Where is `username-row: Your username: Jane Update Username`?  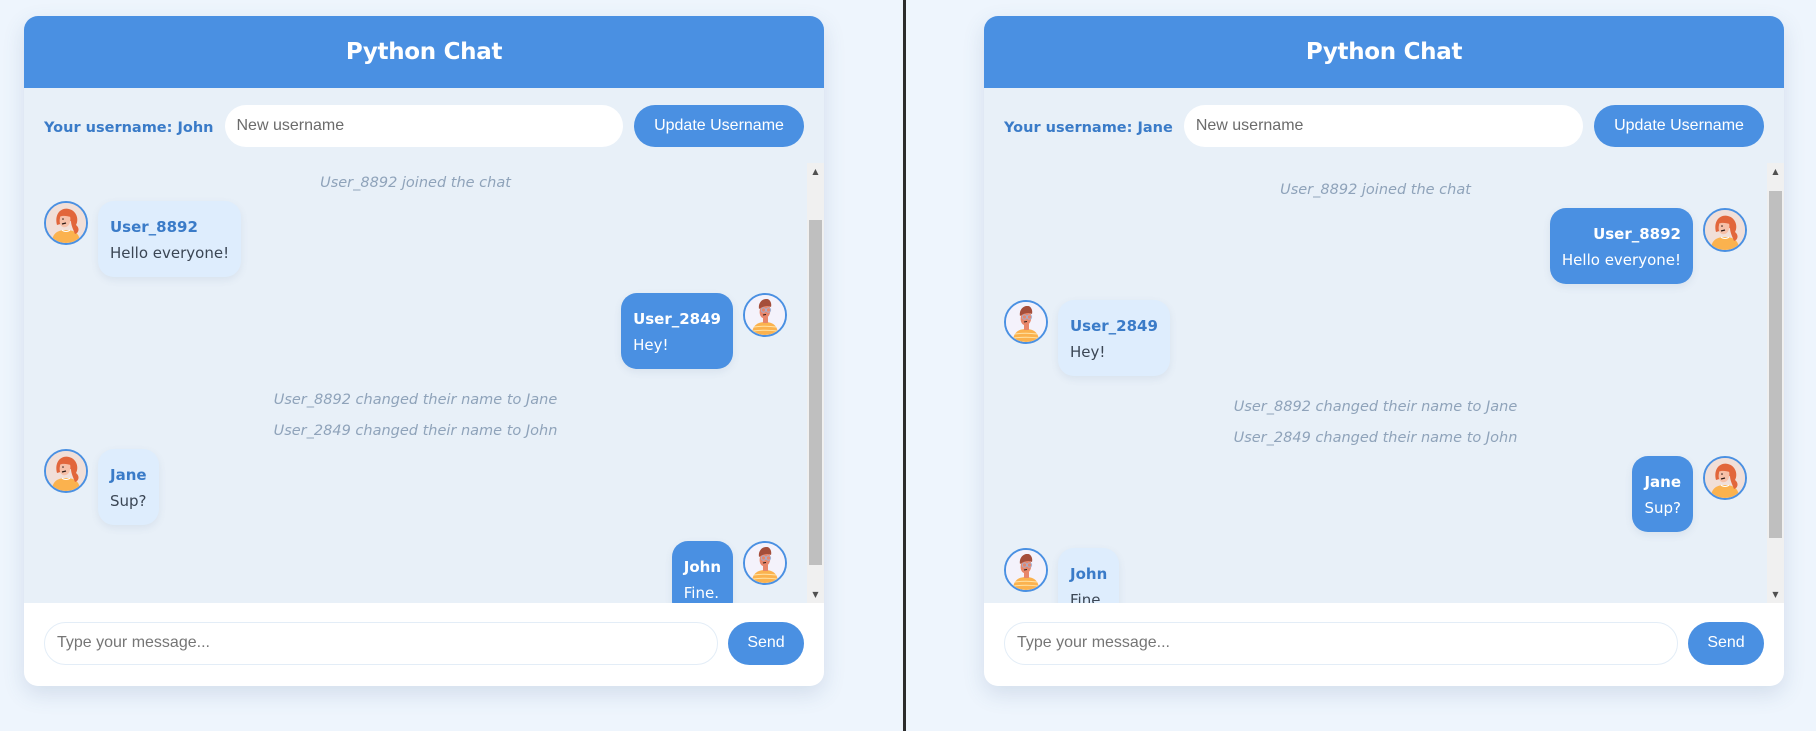
username-row: Your username: Jane Update Username is located at coordinates (1384, 125).